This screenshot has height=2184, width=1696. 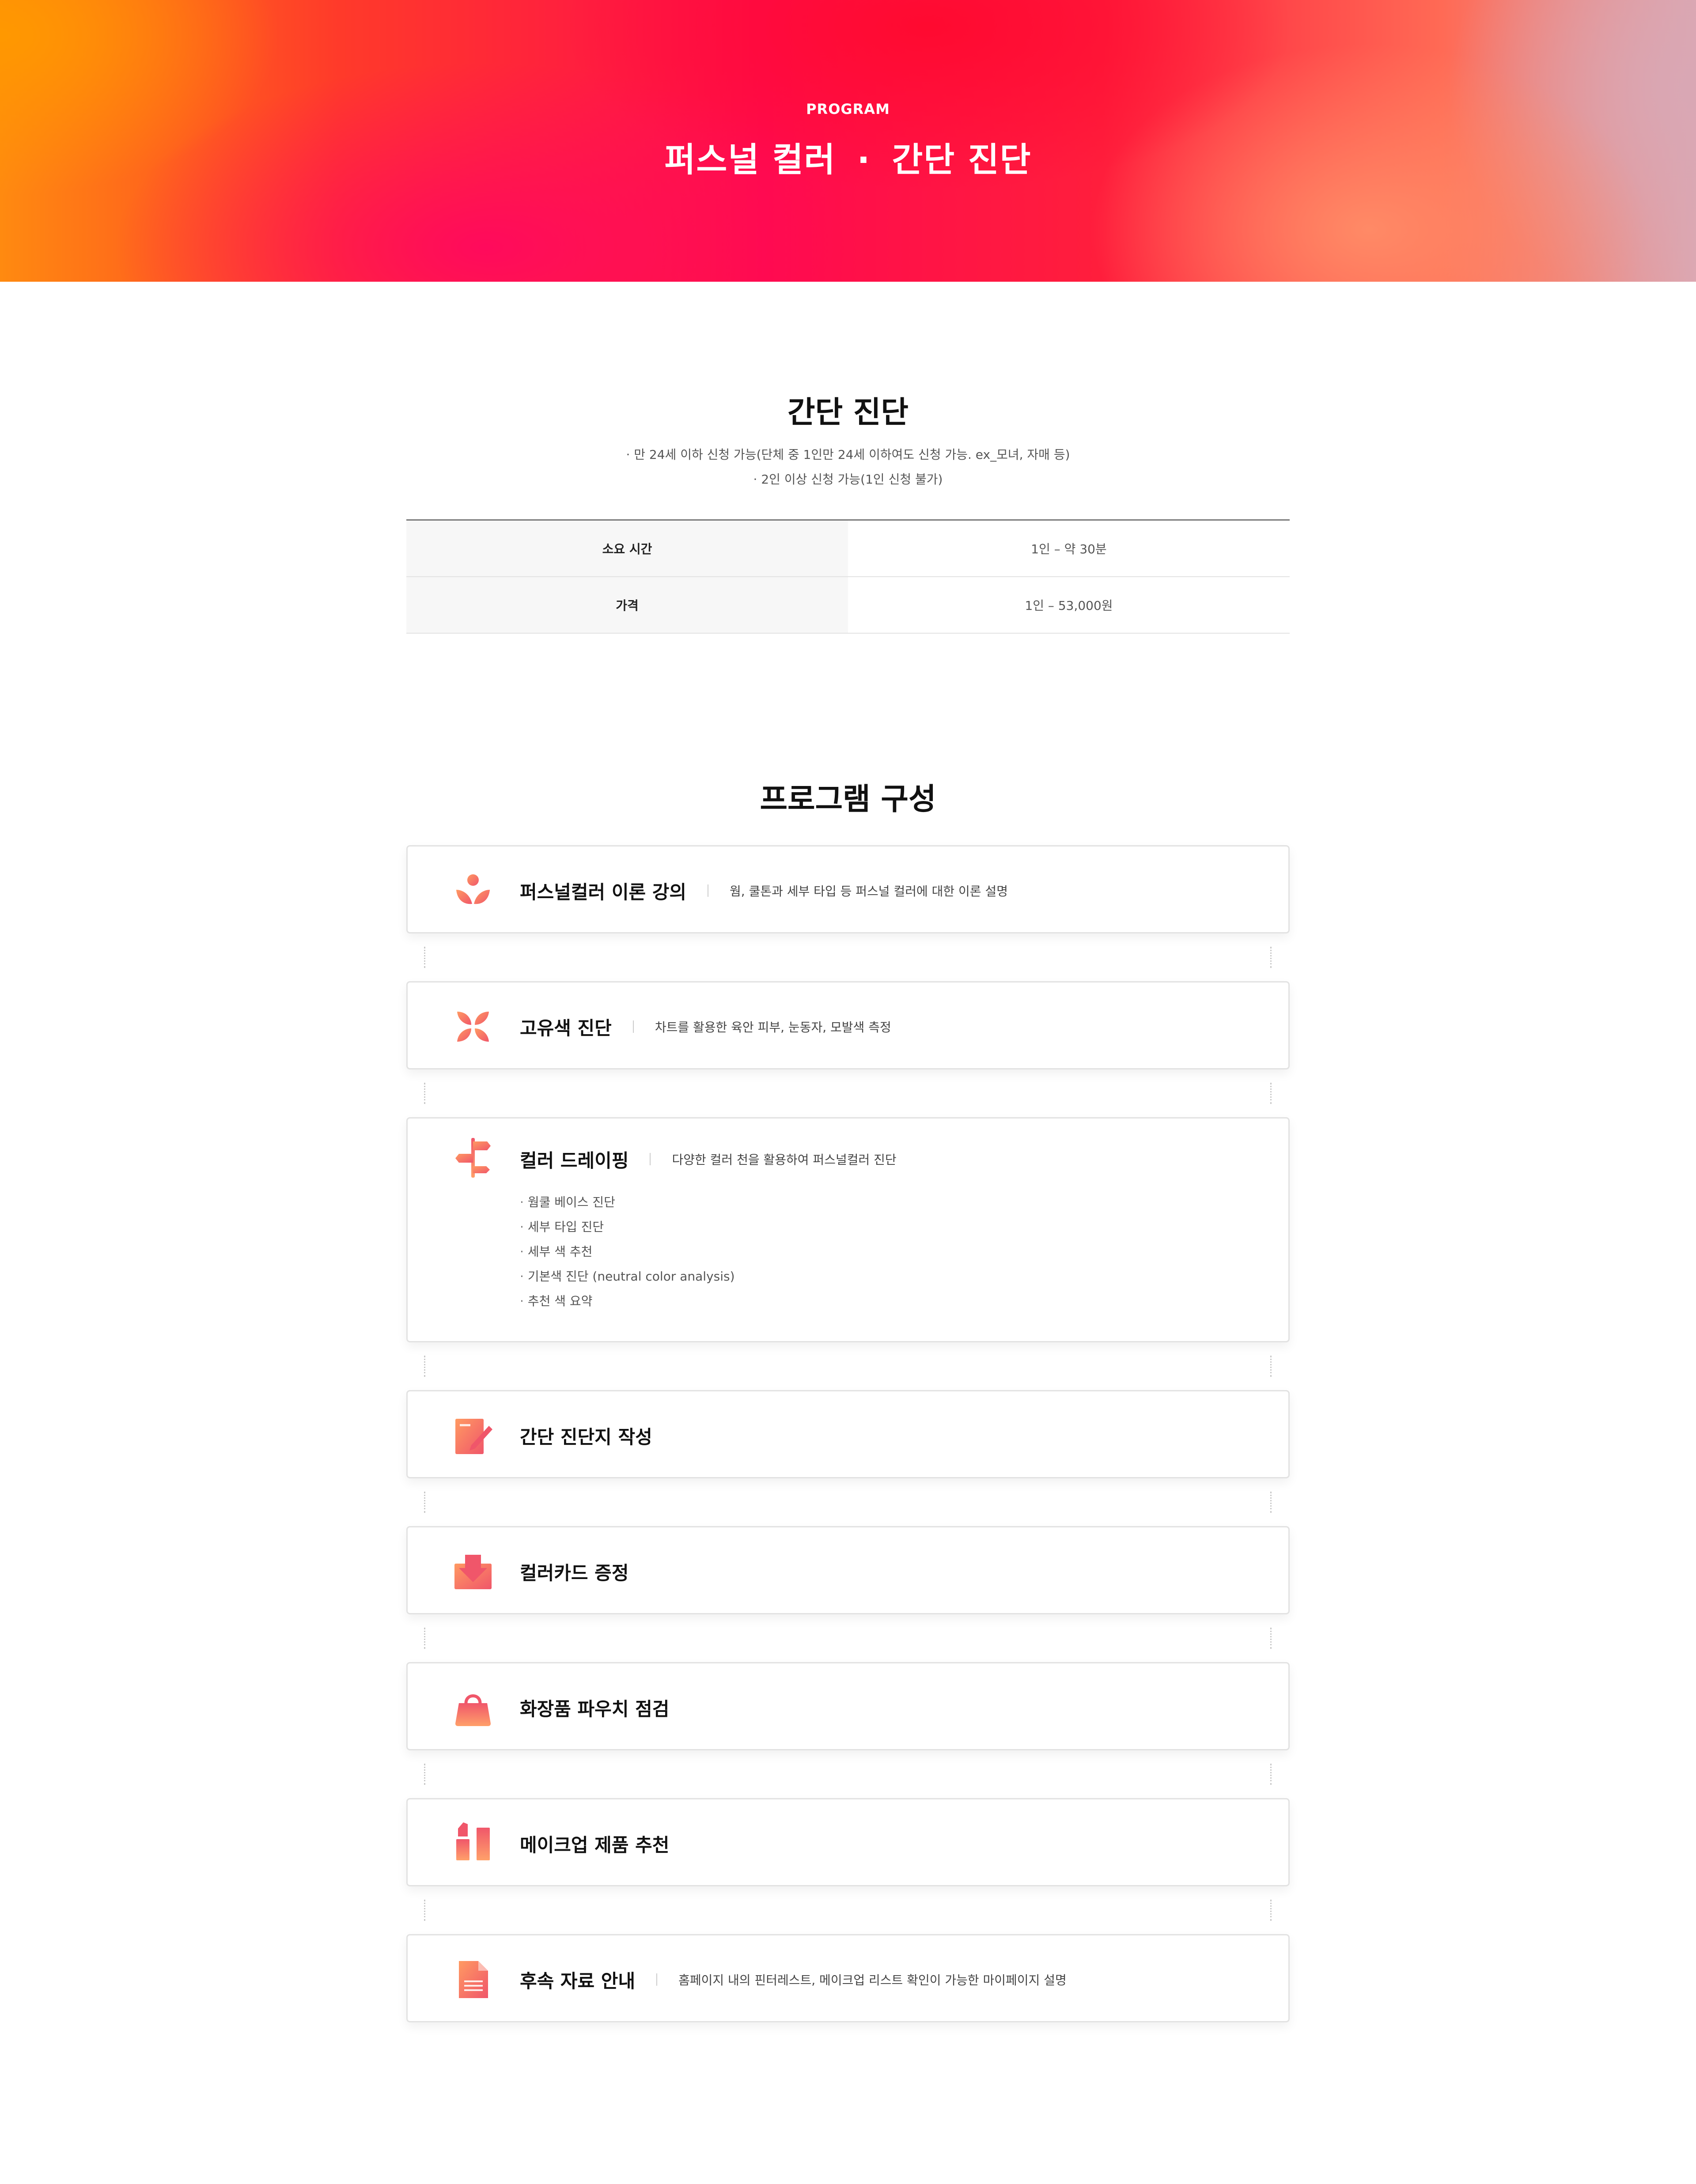 What do you see at coordinates (627, 605) in the screenshot?
I see `price-label: 가격` at bounding box center [627, 605].